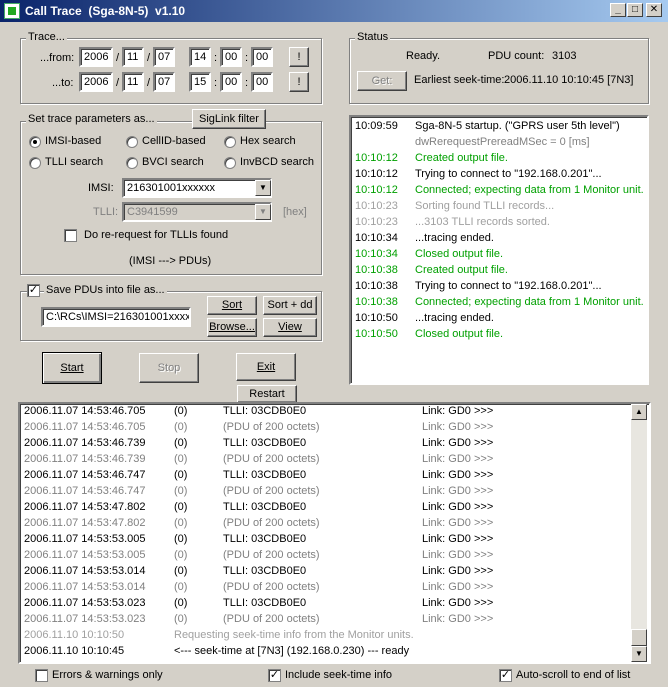 Image resolution: width=668 pixels, height=687 pixels. I want to click on trace-timestamp: 2006.11.07 14:53:47.802, so click(85, 507).